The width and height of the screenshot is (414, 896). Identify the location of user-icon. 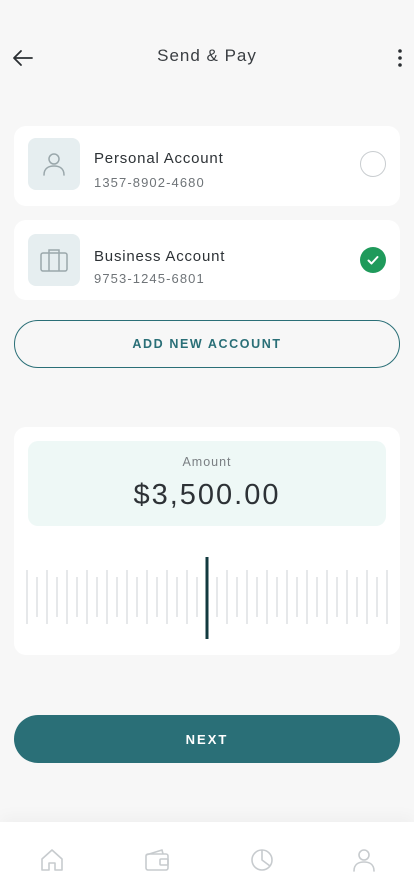
(54, 164).